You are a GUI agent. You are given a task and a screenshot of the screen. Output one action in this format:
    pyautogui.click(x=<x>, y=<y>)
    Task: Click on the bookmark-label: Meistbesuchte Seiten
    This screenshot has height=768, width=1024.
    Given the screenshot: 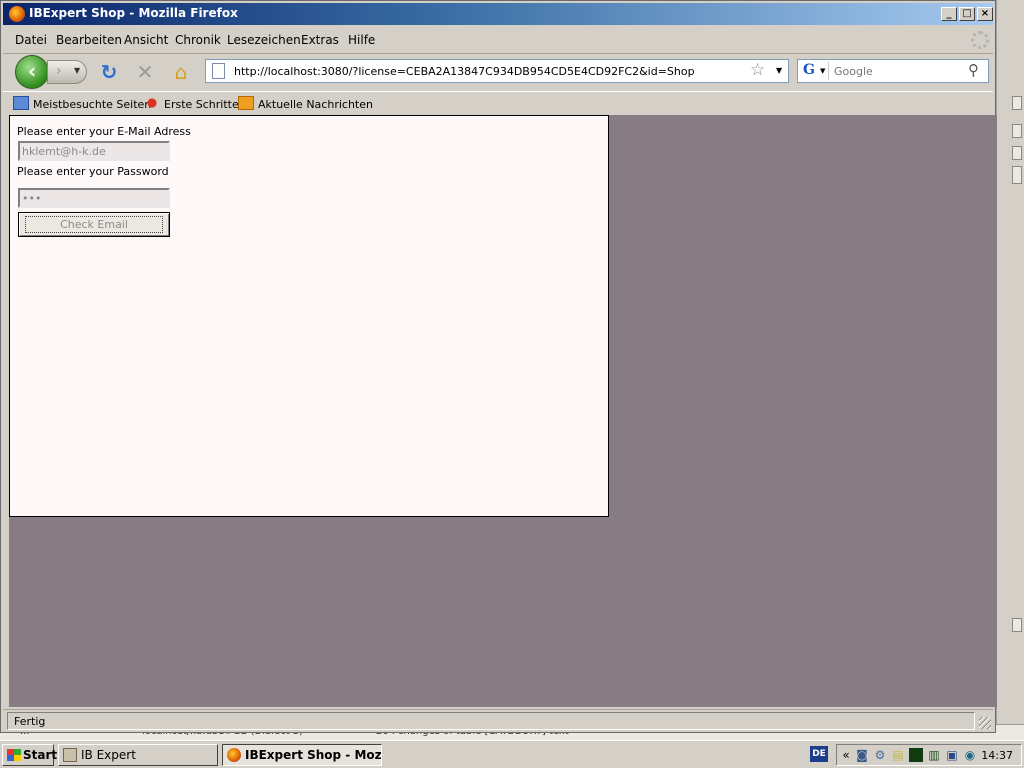 What is the action you would take?
    pyautogui.click(x=92, y=104)
    